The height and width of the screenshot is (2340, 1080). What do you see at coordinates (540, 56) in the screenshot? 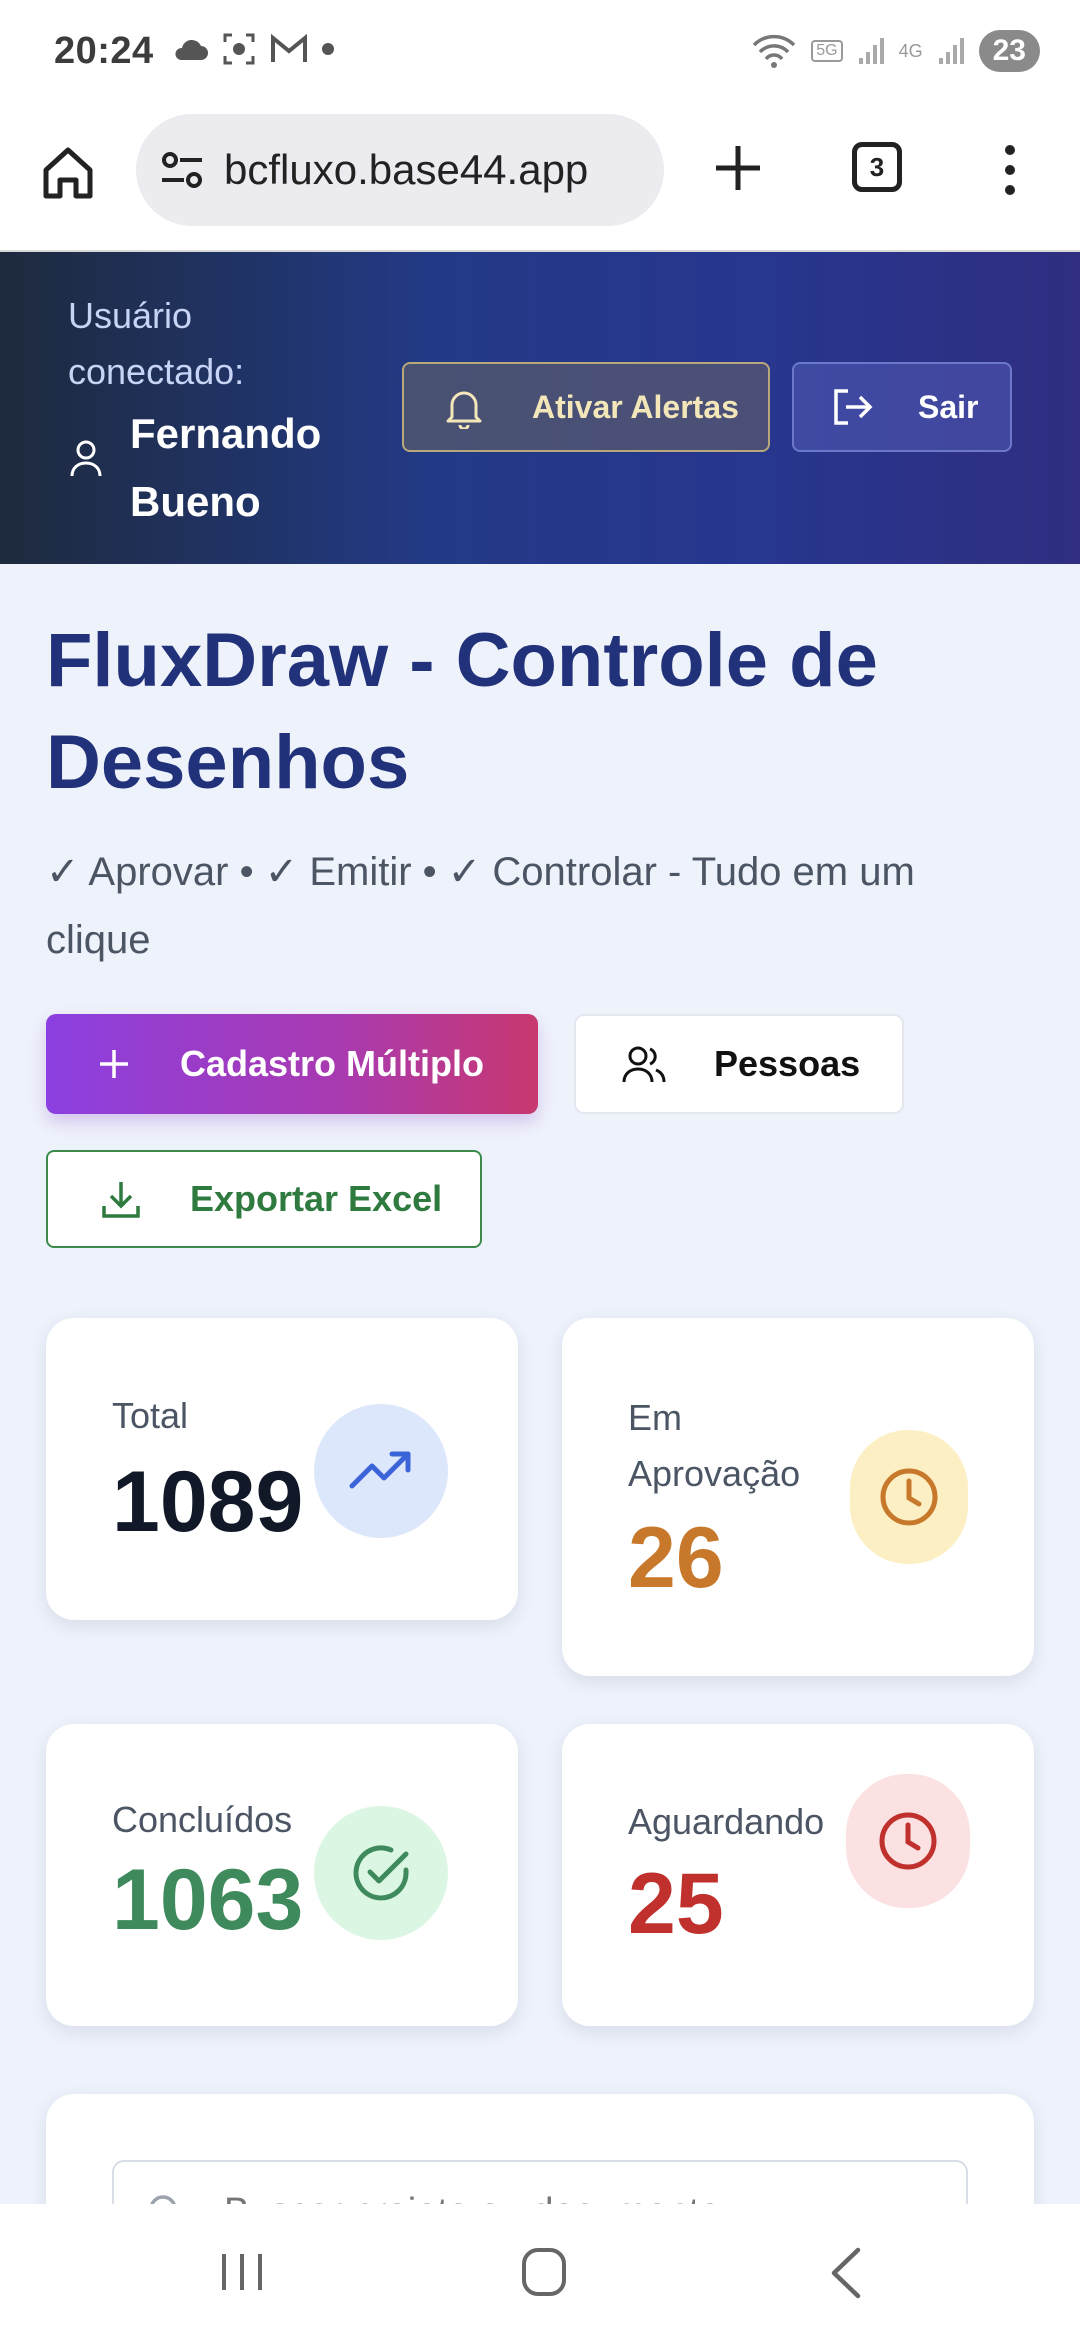
I see `status-bar: 20:24 5G 4G 23` at bounding box center [540, 56].